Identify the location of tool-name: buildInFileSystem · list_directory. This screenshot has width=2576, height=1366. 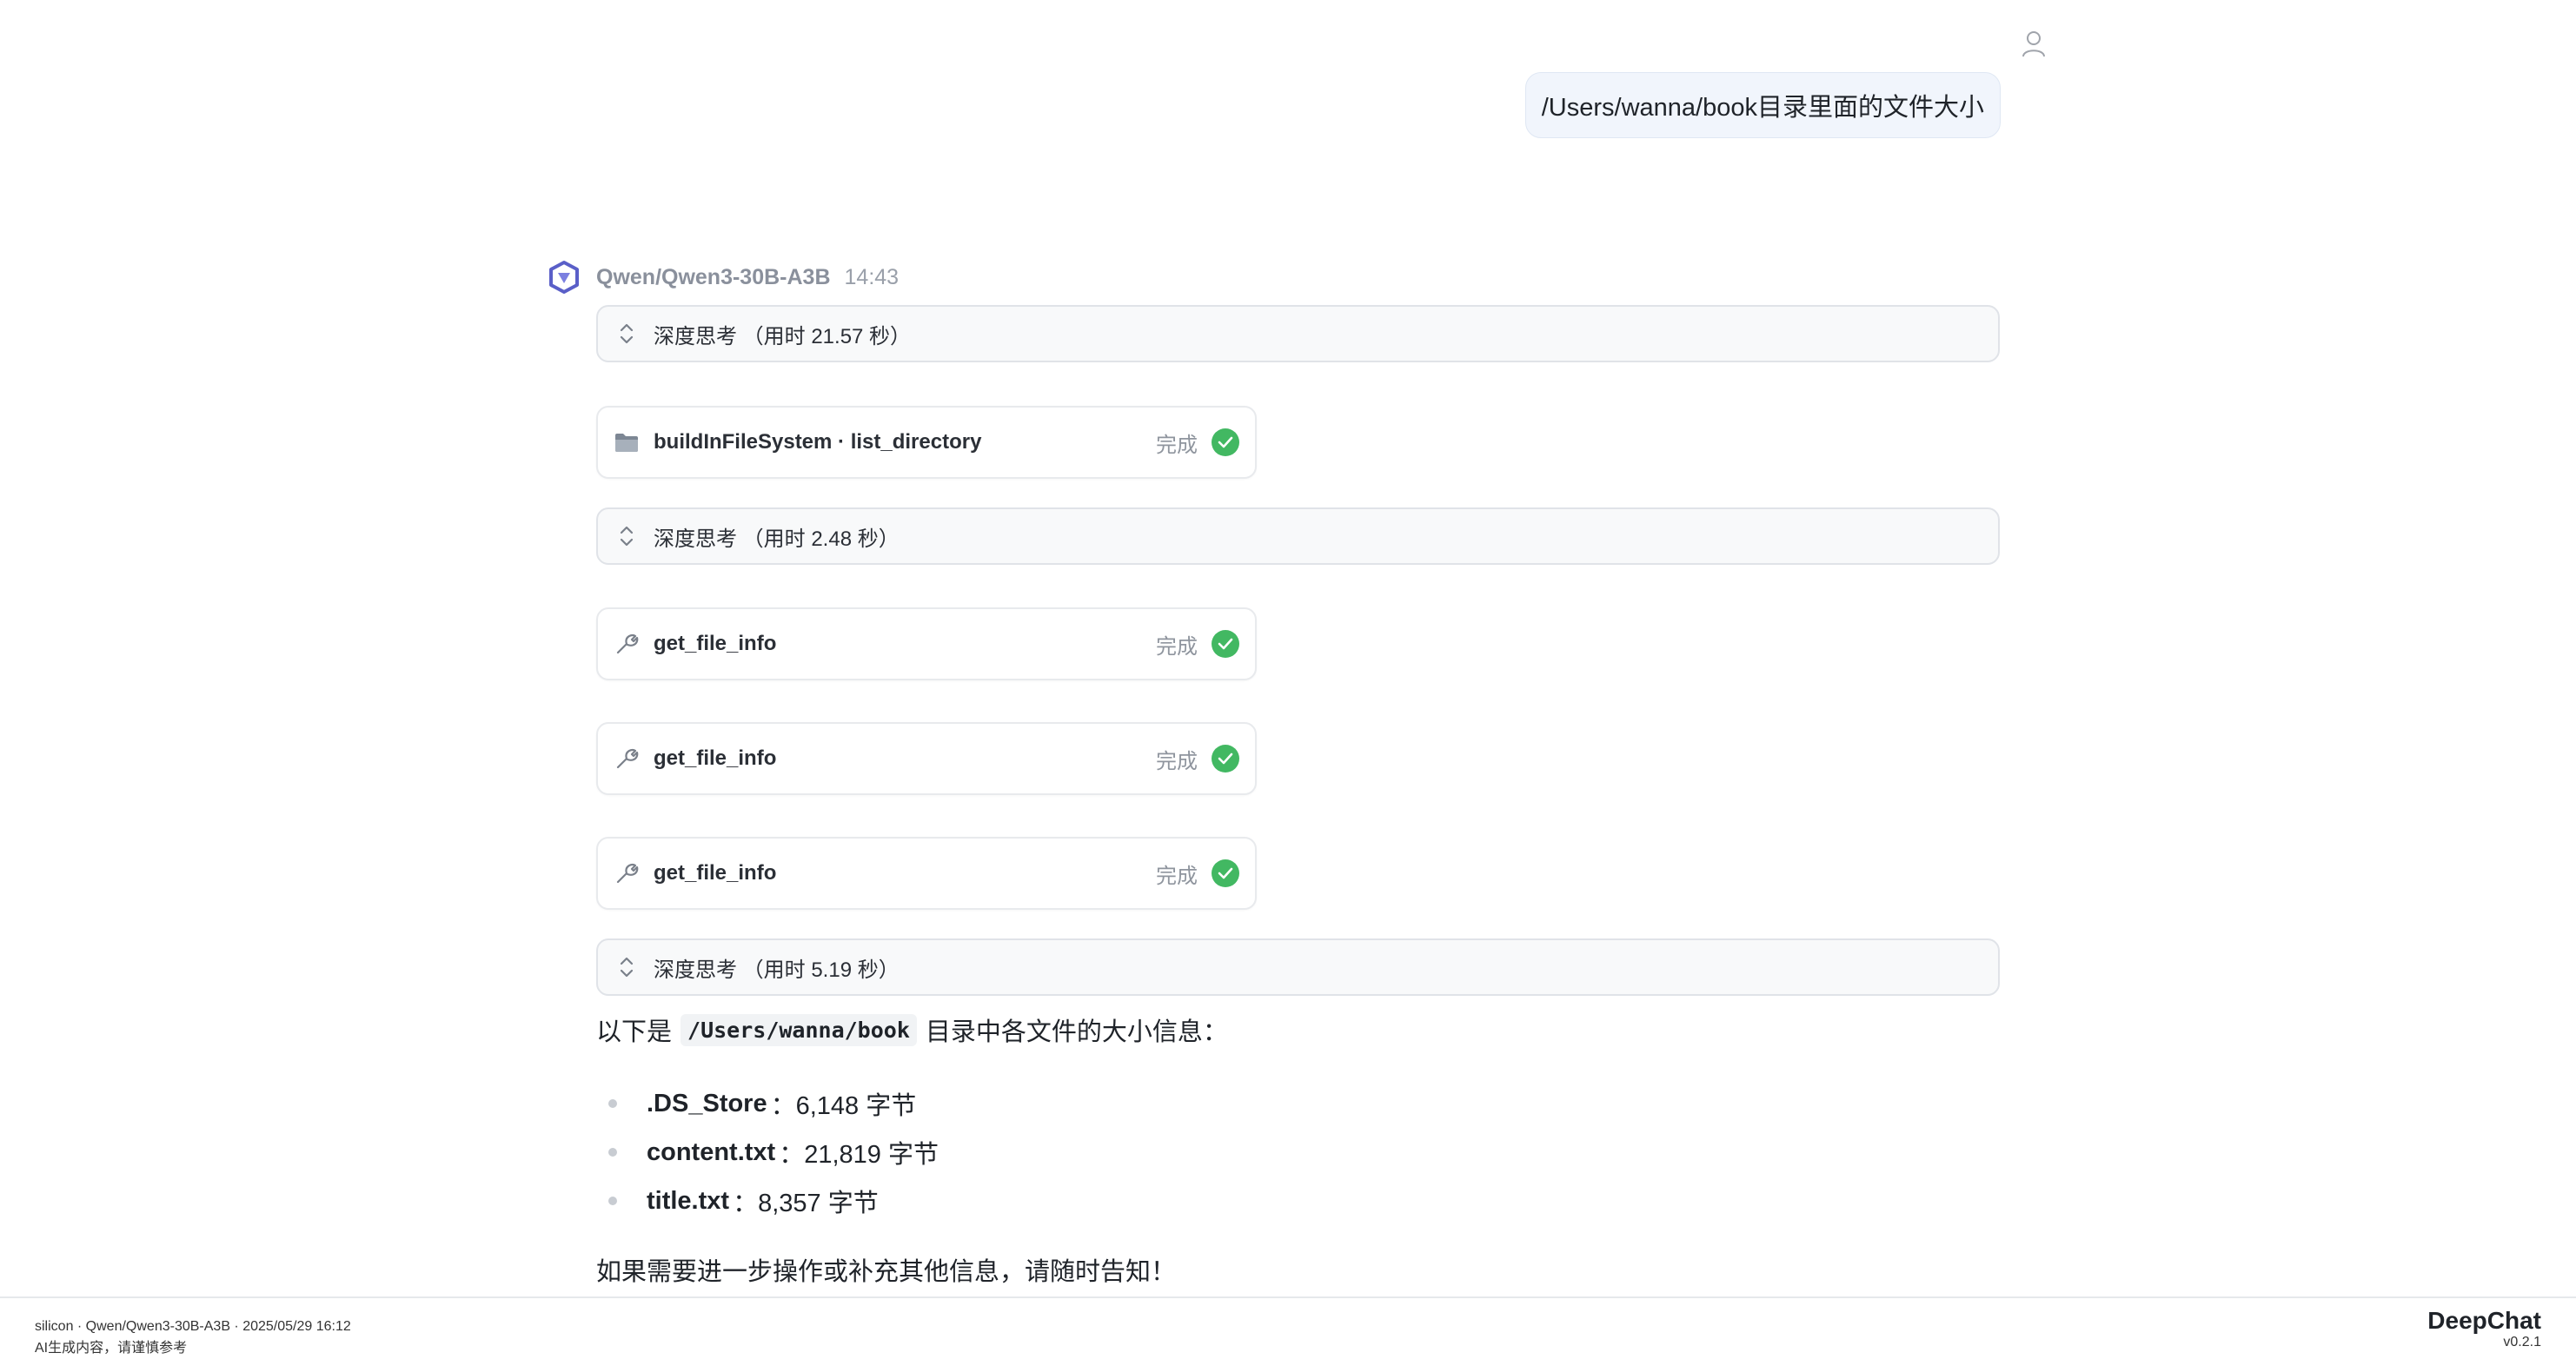
(818, 442).